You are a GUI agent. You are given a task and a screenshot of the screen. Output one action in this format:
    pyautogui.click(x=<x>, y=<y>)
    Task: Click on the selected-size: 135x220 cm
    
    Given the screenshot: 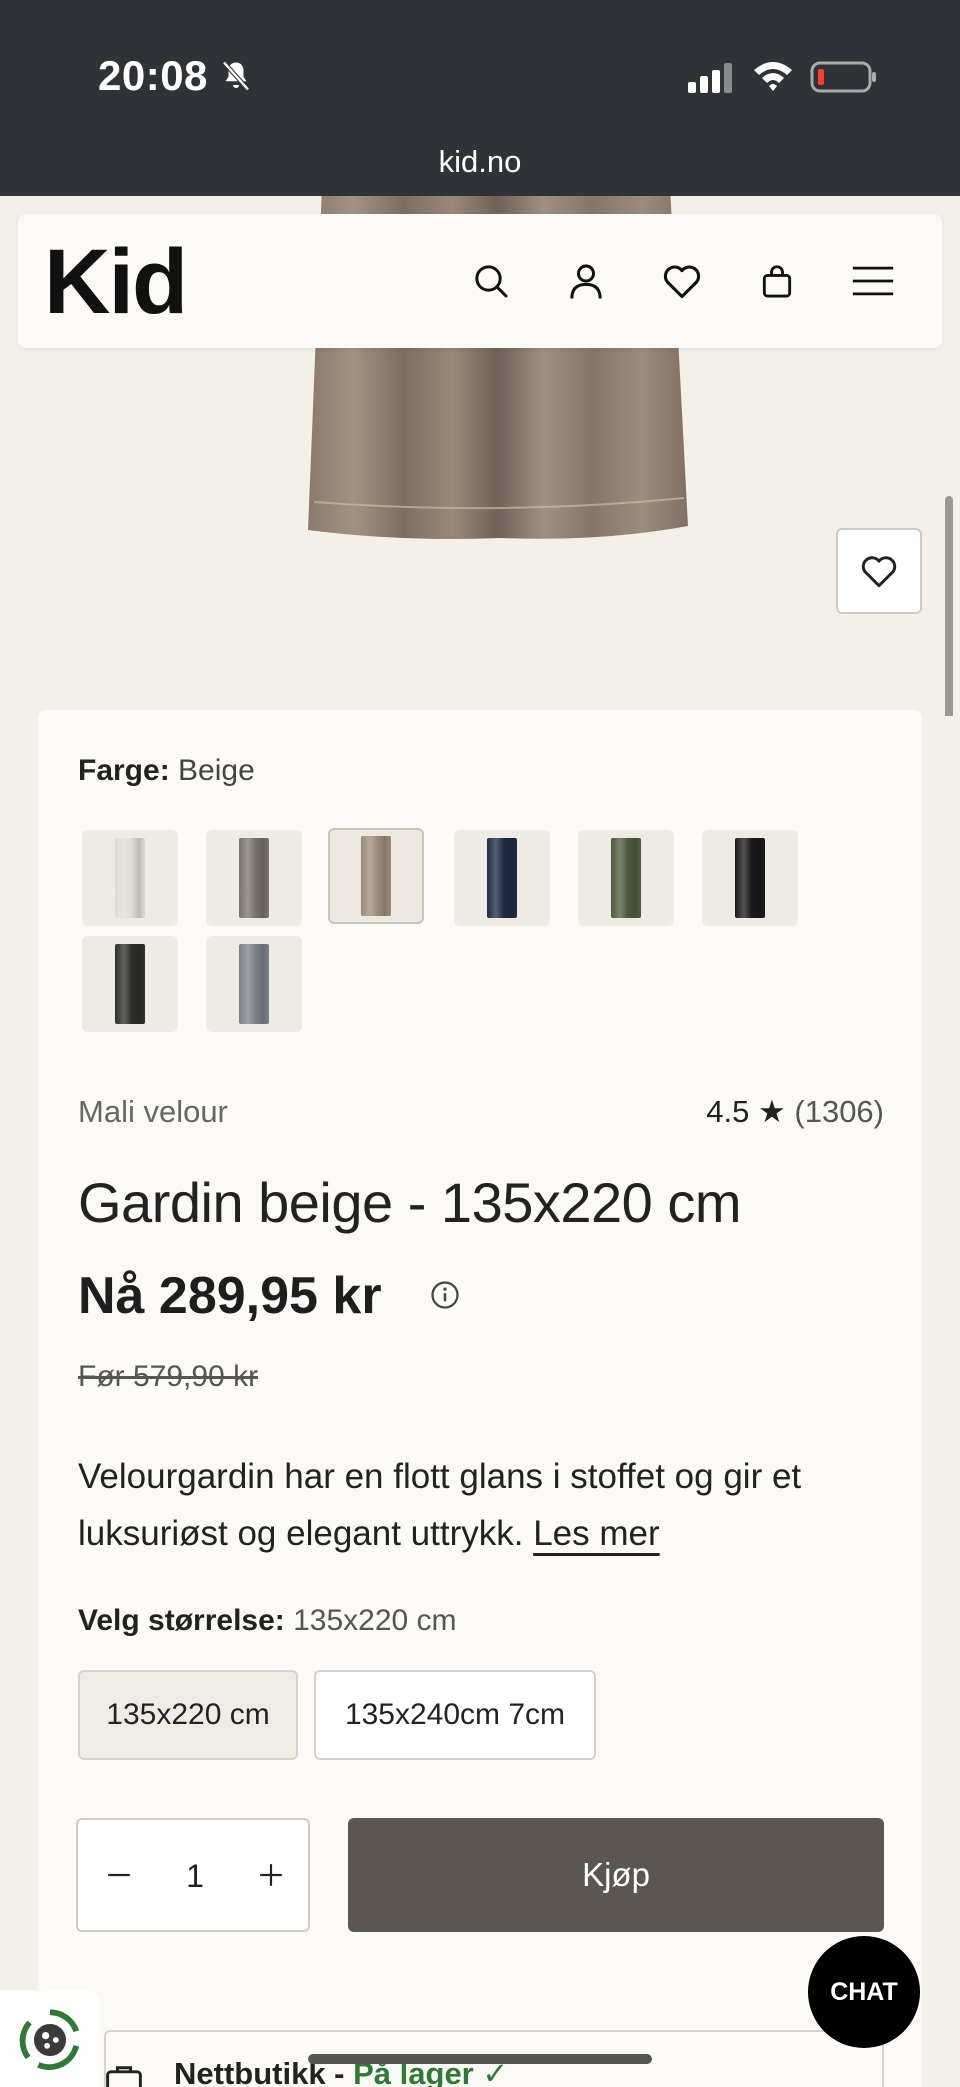 What is the action you would take?
    pyautogui.click(x=375, y=1620)
    